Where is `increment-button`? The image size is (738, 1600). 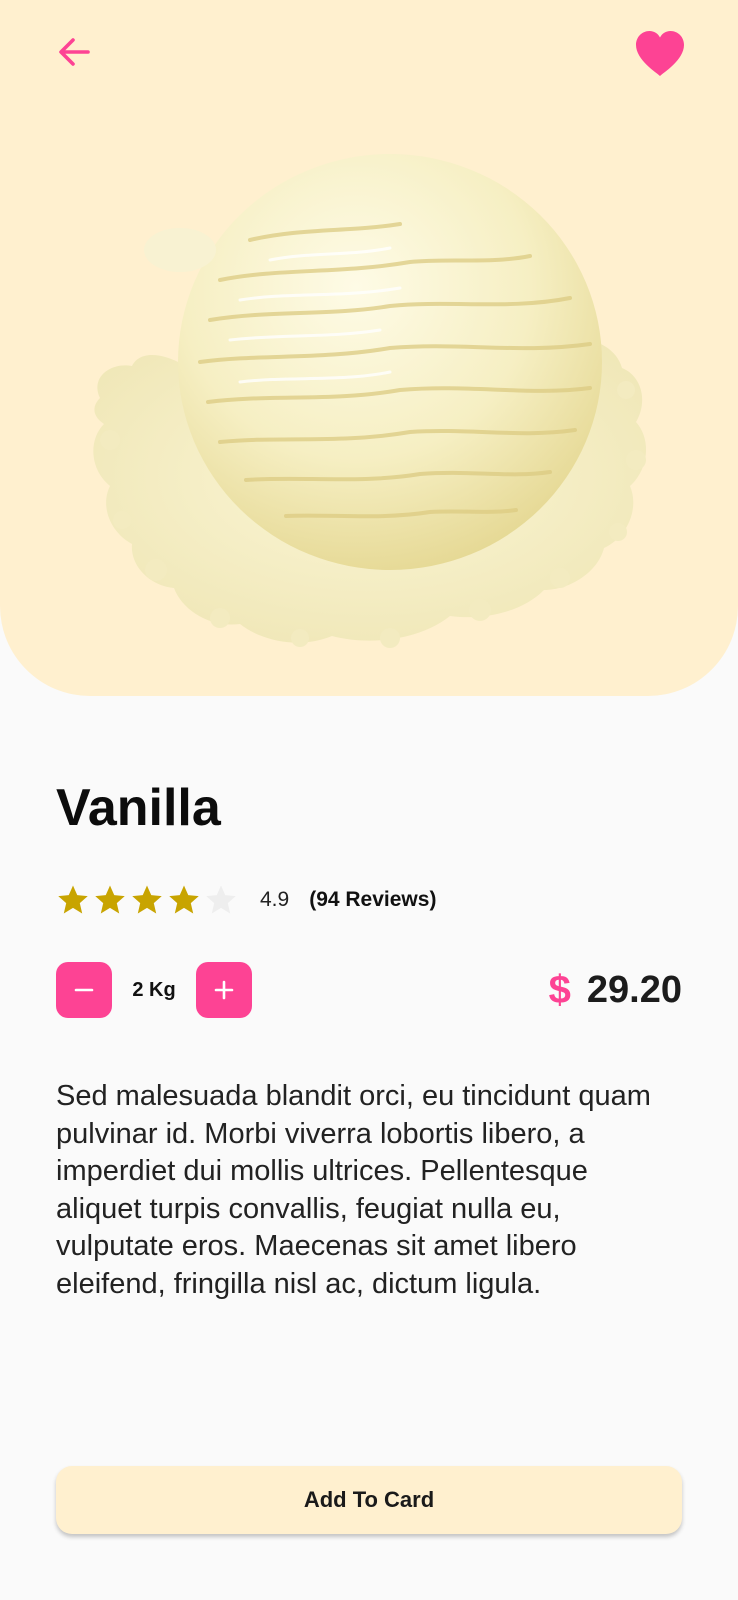 increment-button is located at coordinates (224, 990).